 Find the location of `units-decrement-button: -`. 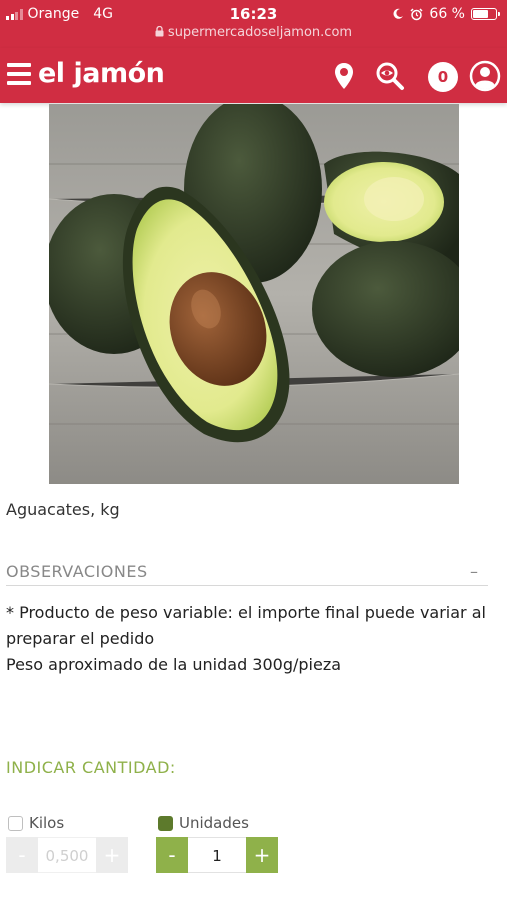

units-decrement-button: - is located at coordinates (172, 855).